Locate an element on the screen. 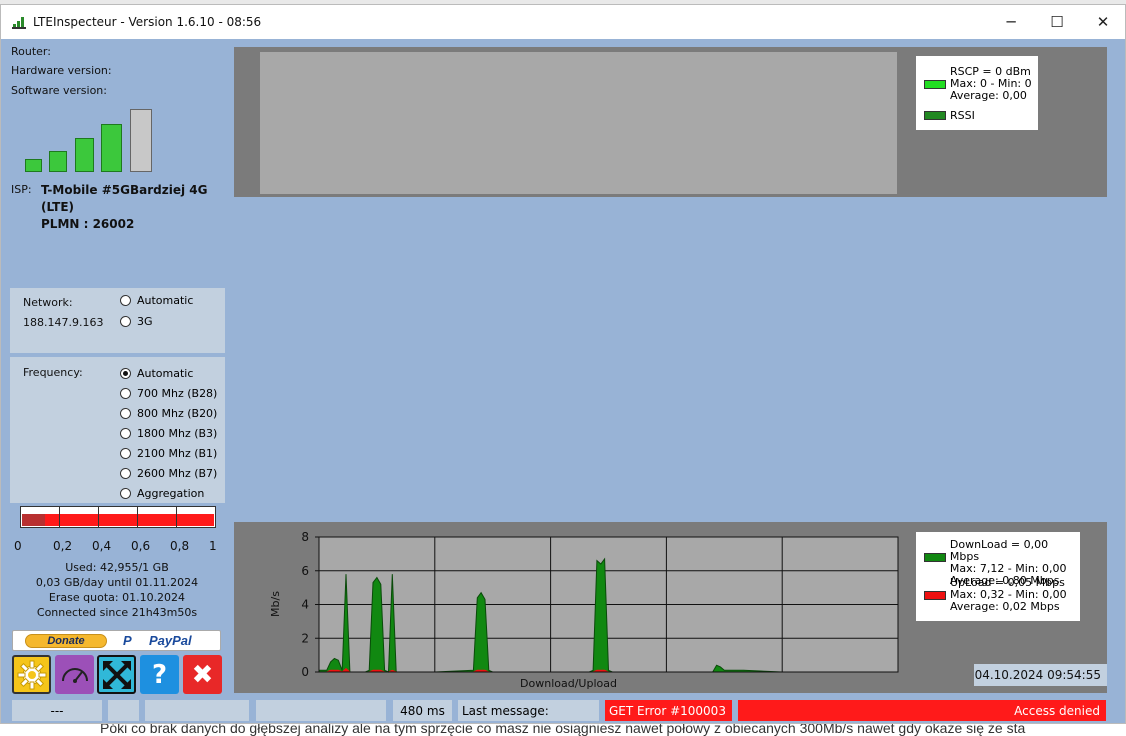 This screenshot has width=1126, height=736. donate-button: Donate is located at coordinates (66, 641).